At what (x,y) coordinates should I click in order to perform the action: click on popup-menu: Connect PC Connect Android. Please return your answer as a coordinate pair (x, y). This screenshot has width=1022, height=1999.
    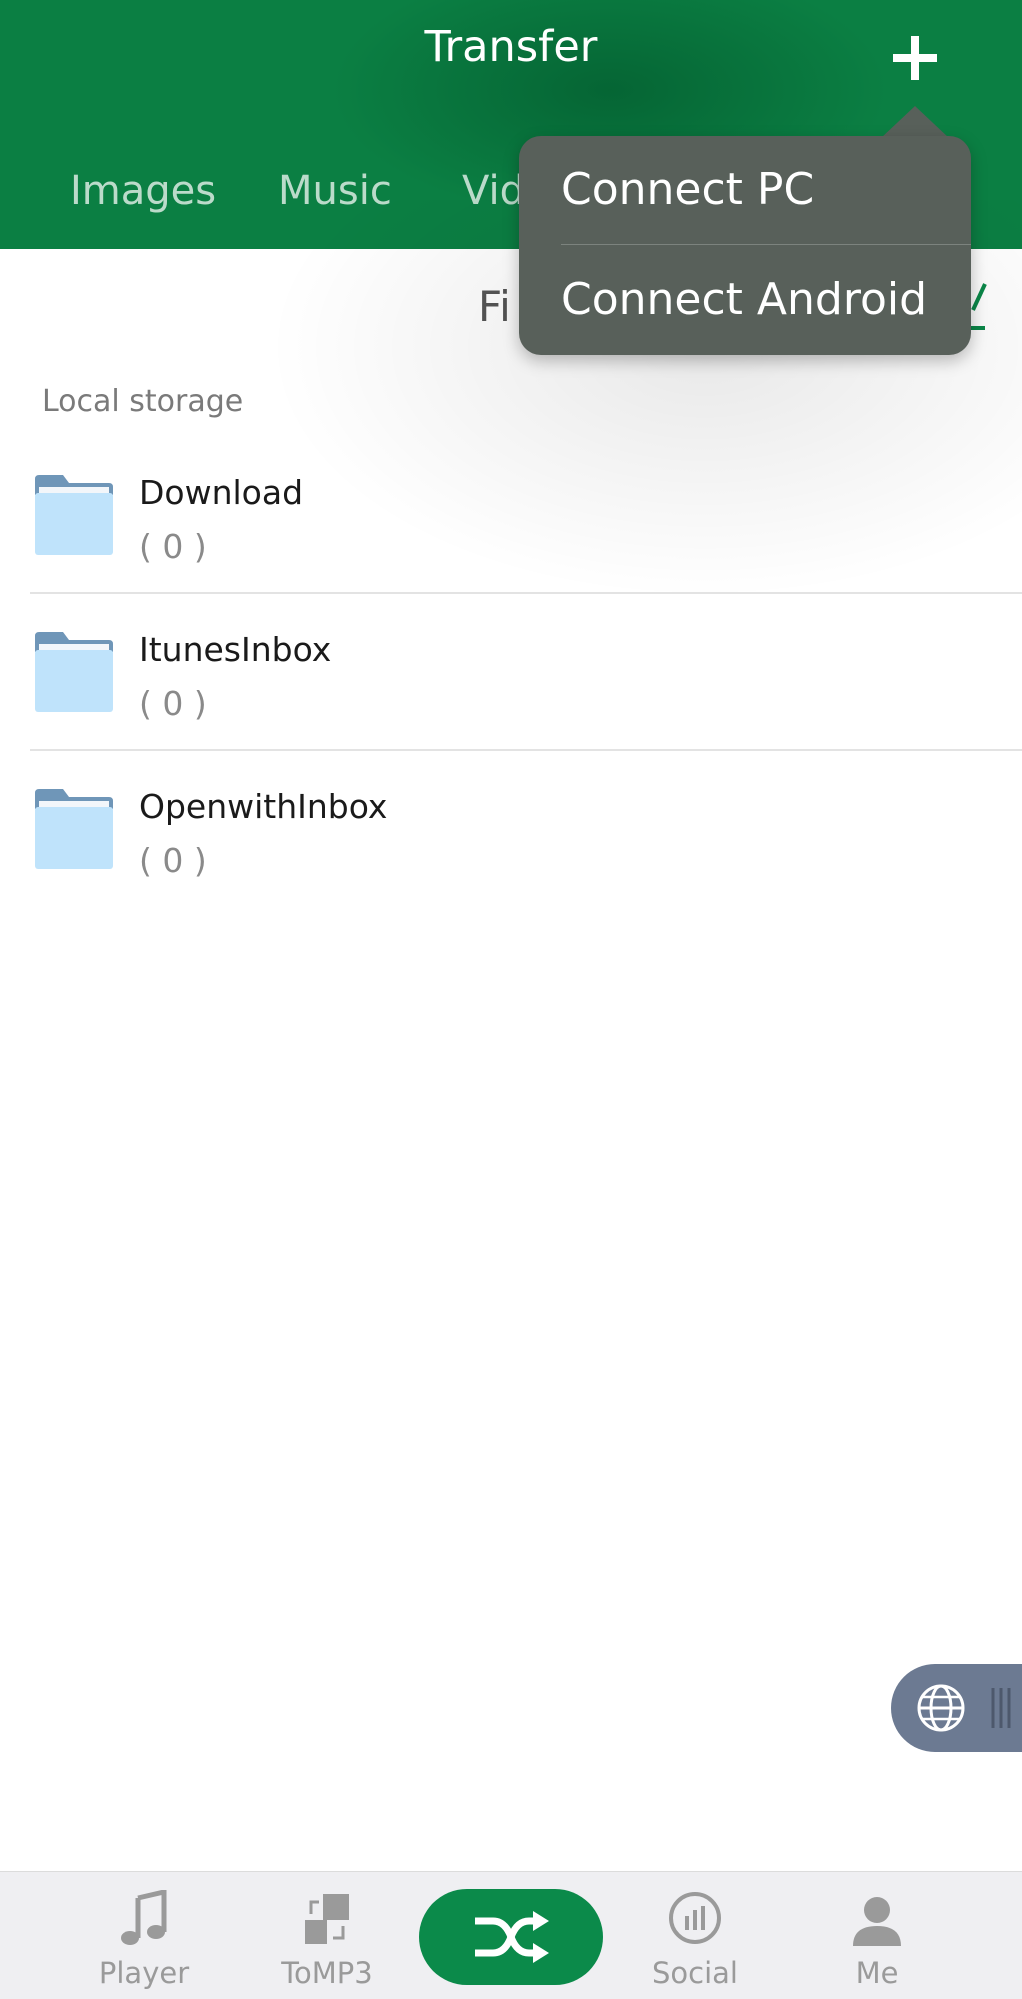
    Looking at the image, I should click on (745, 245).